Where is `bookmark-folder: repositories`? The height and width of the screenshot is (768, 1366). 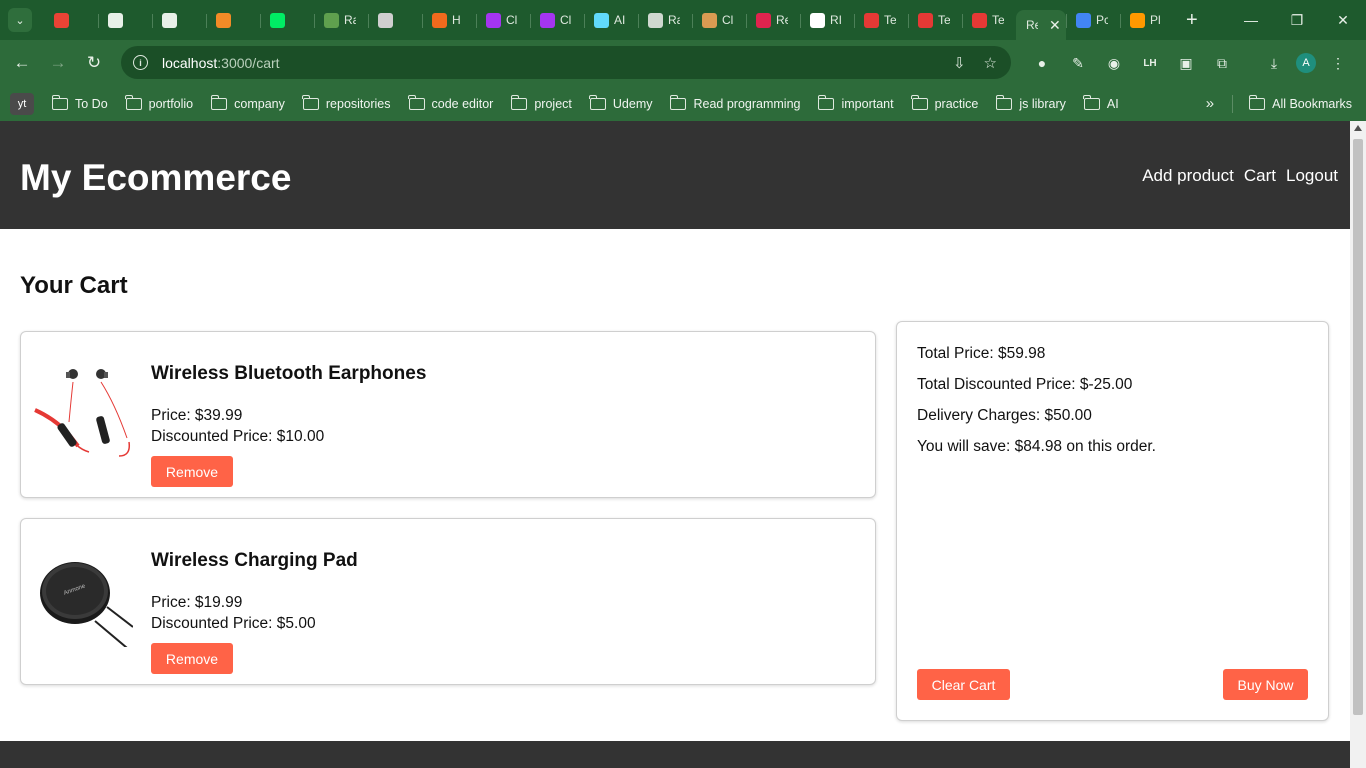
bookmark-folder: repositories is located at coordinates (346, 102).